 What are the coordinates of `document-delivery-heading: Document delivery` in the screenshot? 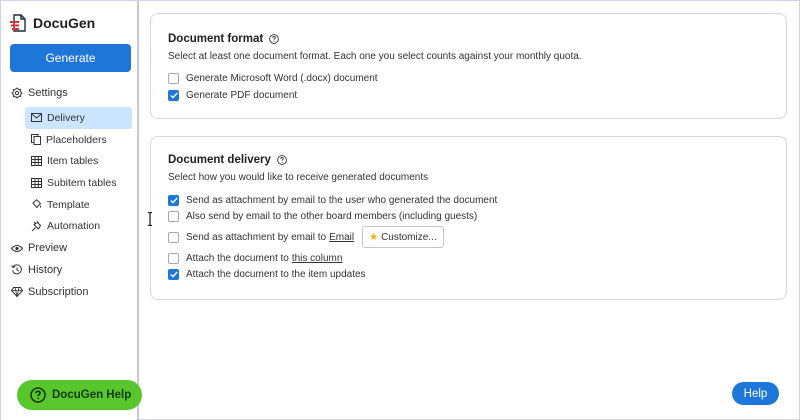 It's located at (227, 160).